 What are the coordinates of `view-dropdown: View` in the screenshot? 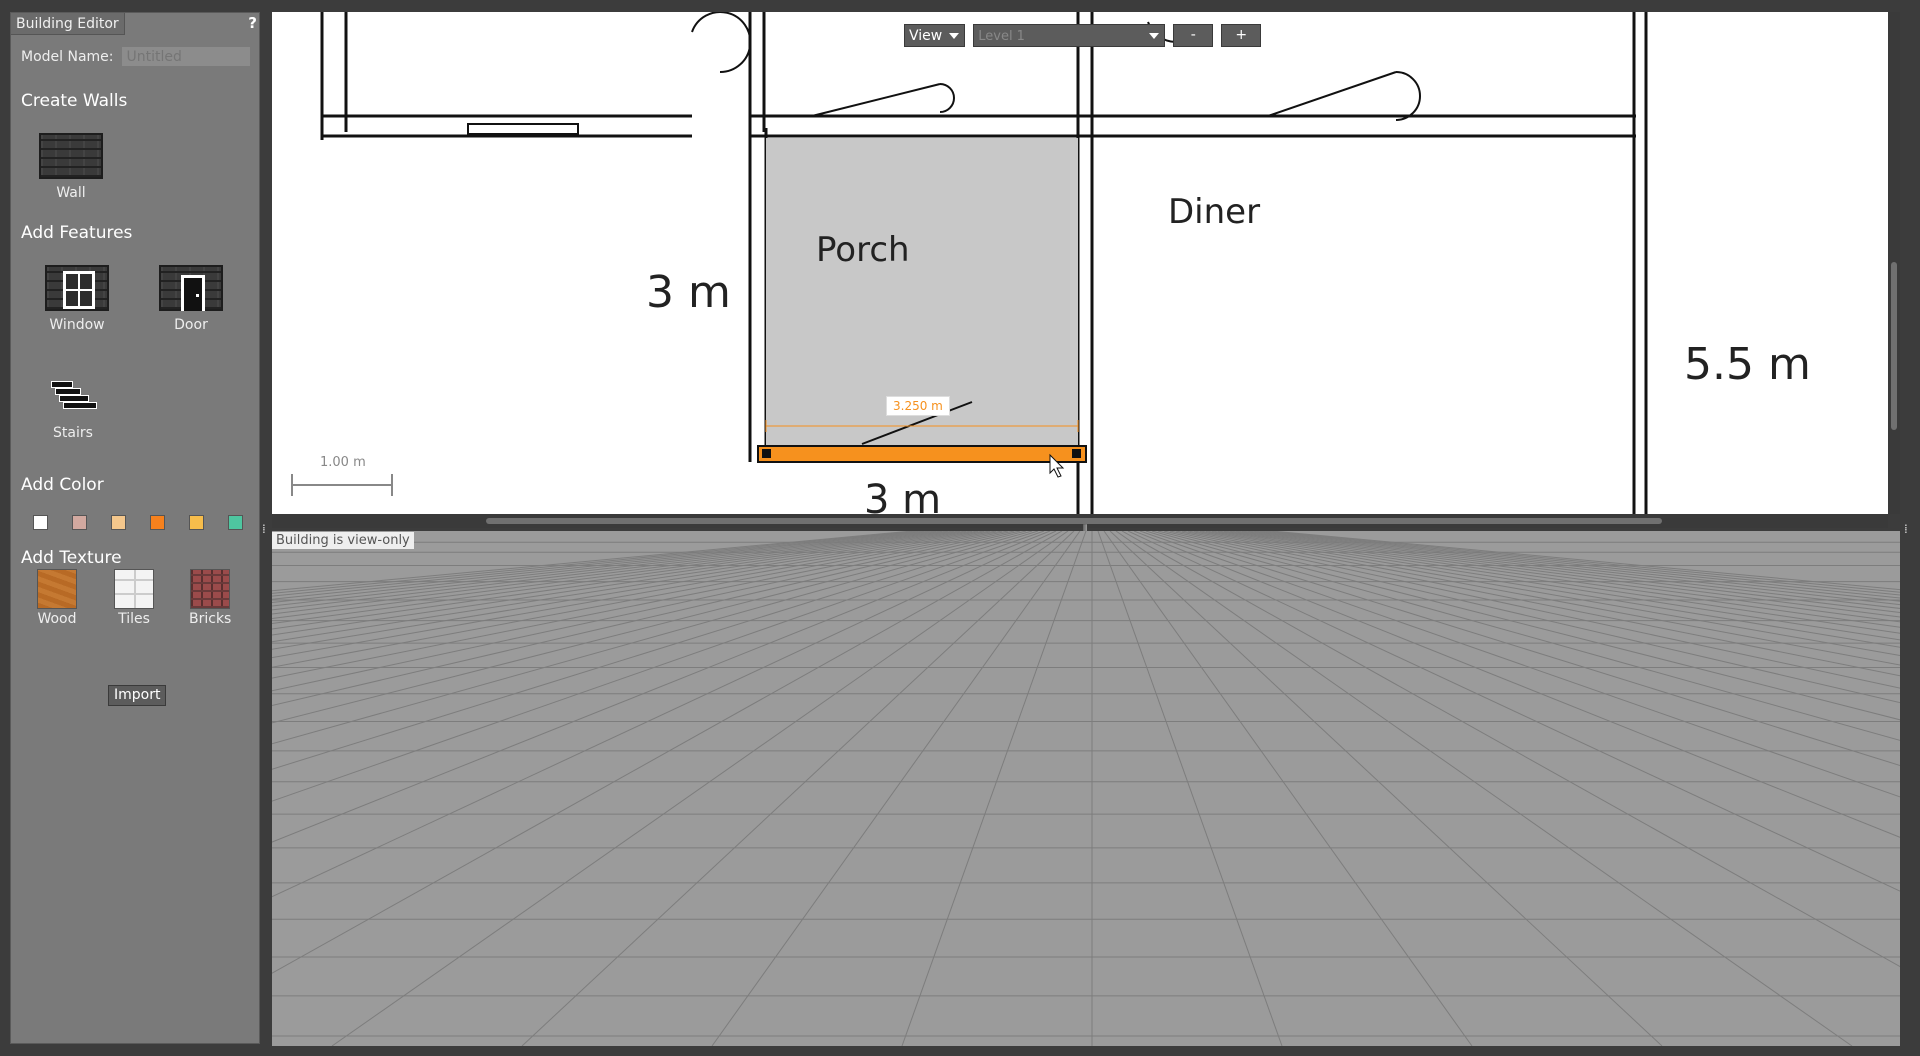 It's located at (935, 35).